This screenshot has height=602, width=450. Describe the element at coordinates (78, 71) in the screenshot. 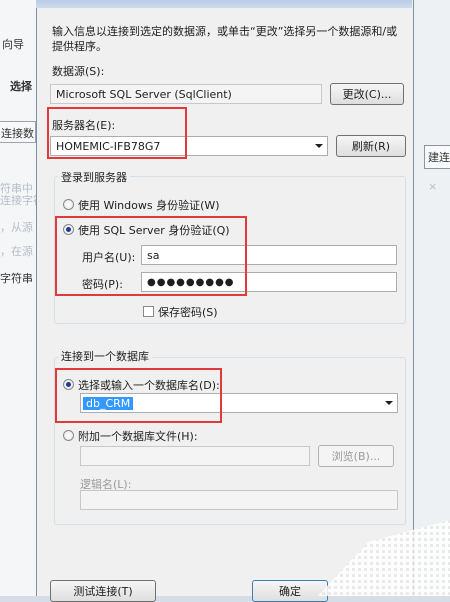

I see `datasource-label: 数据源(S):` at that location.